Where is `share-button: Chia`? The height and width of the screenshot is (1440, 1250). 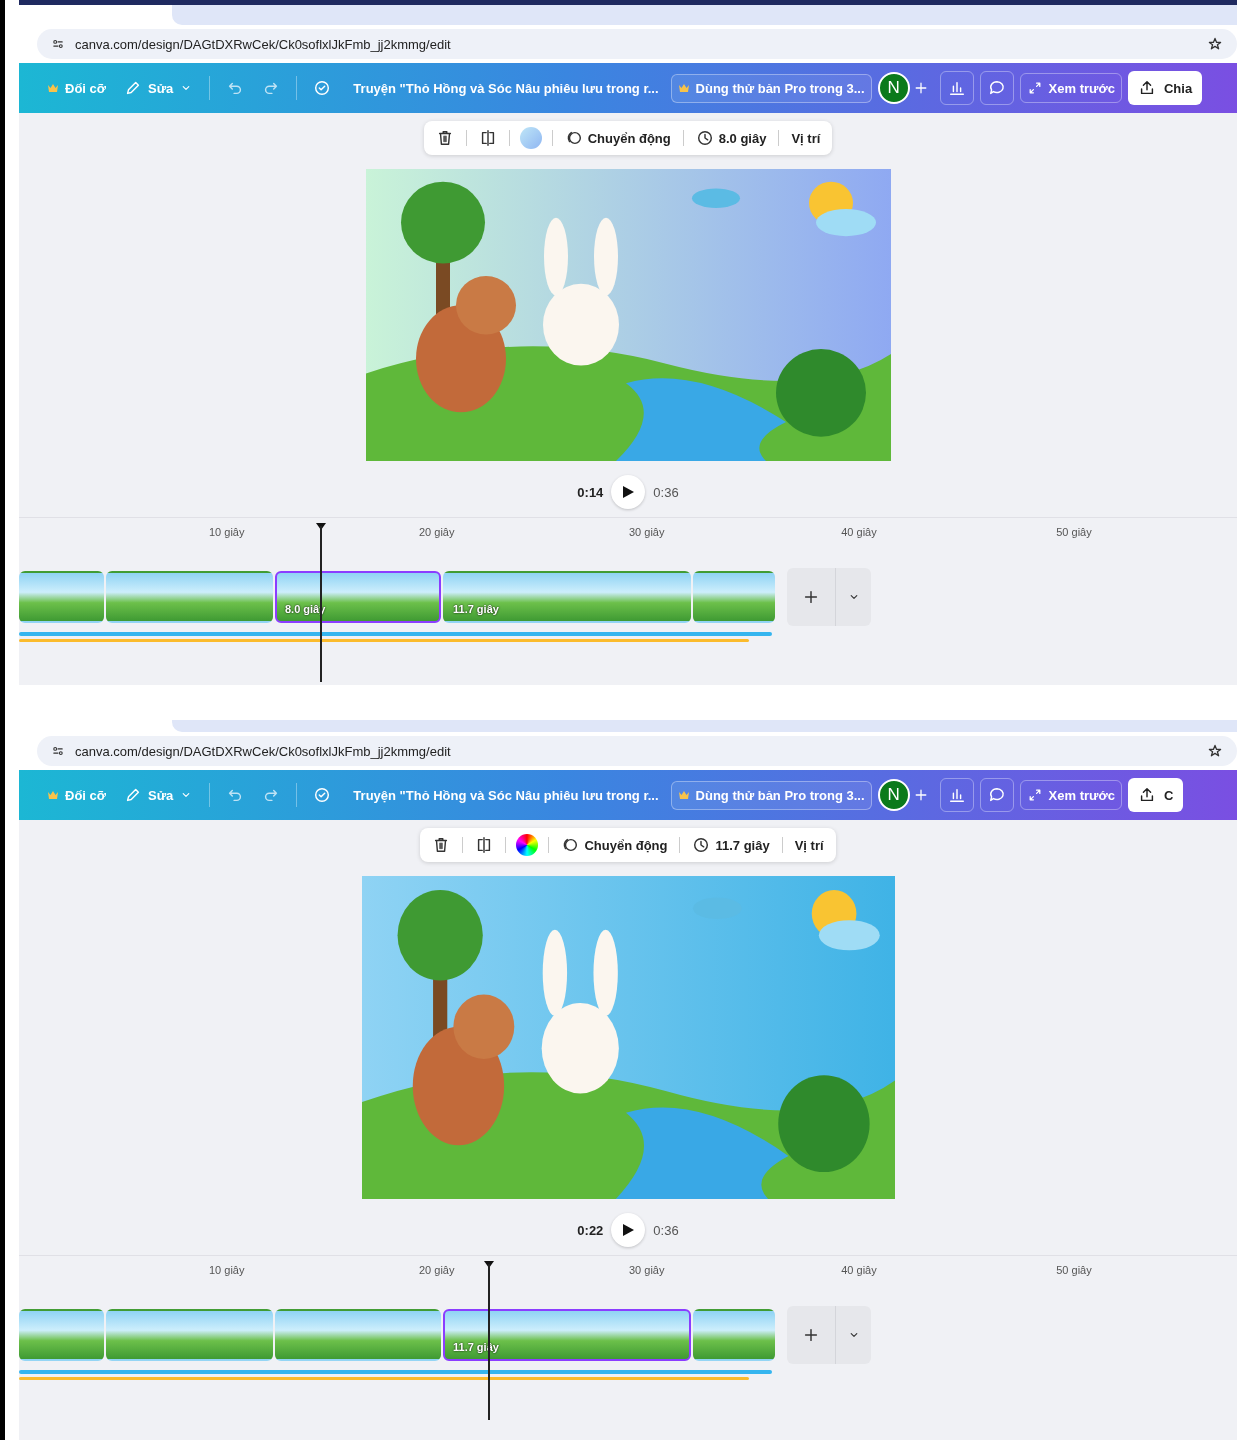
share-button: Chia is located at coordinates (1165, 88).